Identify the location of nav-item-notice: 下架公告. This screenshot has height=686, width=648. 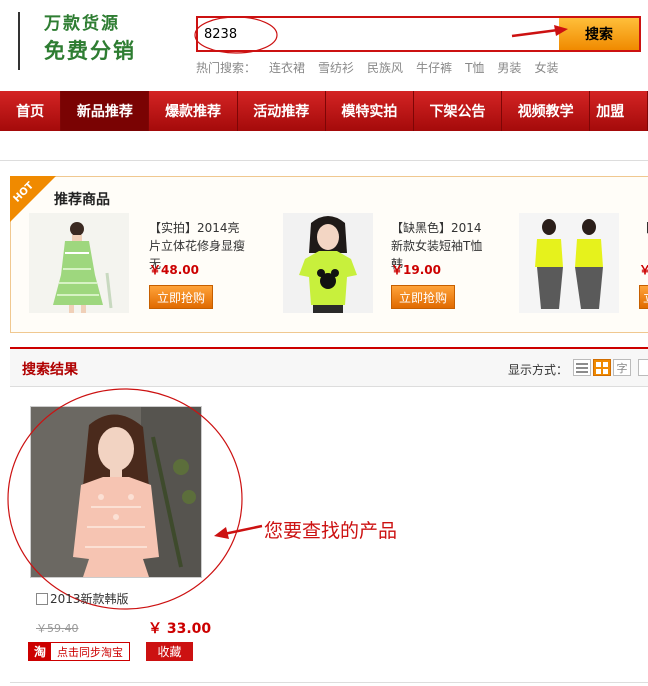
(458, 111).